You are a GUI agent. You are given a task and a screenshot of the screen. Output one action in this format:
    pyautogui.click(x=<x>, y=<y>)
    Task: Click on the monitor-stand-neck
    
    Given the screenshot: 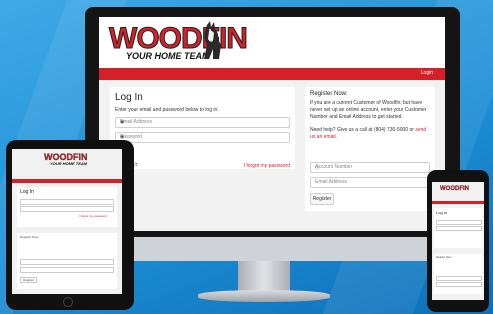 What is the action you would take?
    pyautogui.click(x=264, y=277)
    